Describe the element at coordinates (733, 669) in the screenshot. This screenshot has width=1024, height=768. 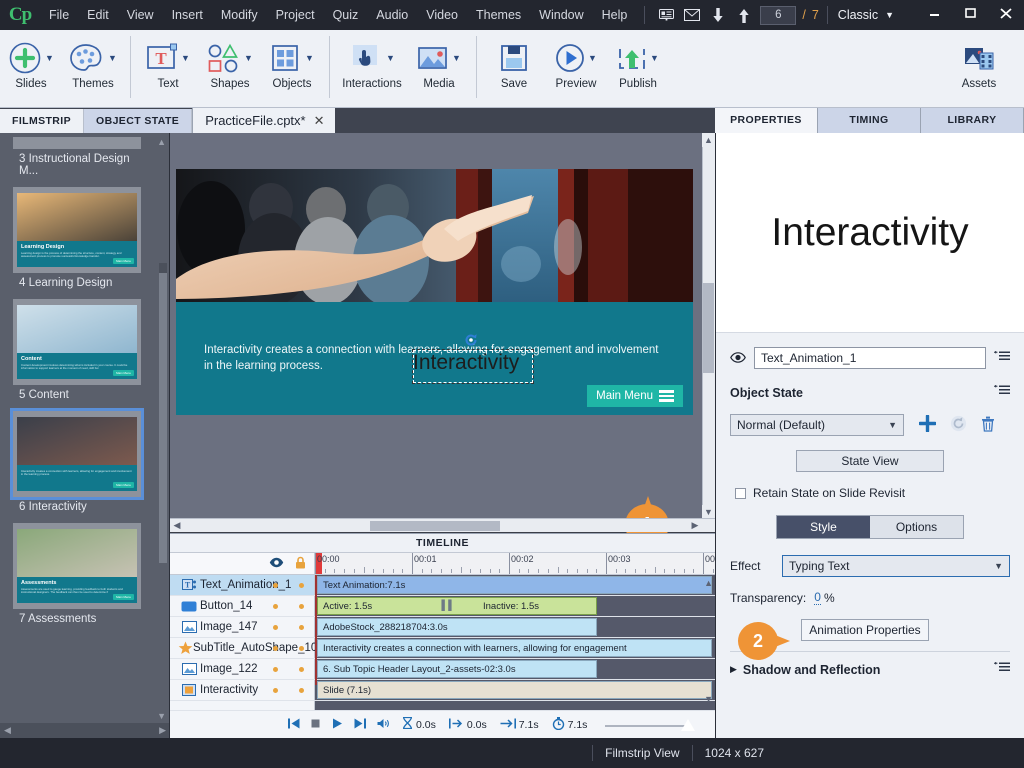
I see `expand-arrow-icon: ▶` at that location.